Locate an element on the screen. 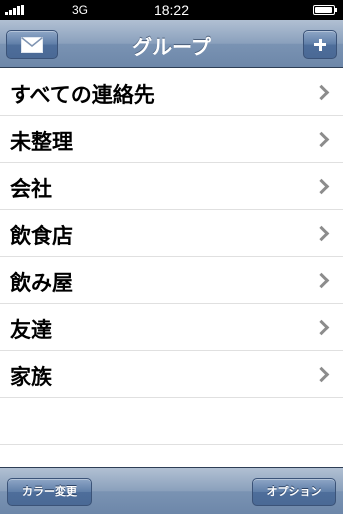 Image resolution: width=343 pixels, height=514 pixels. group-label: 飲食店 is located at coordinates (41, 236).